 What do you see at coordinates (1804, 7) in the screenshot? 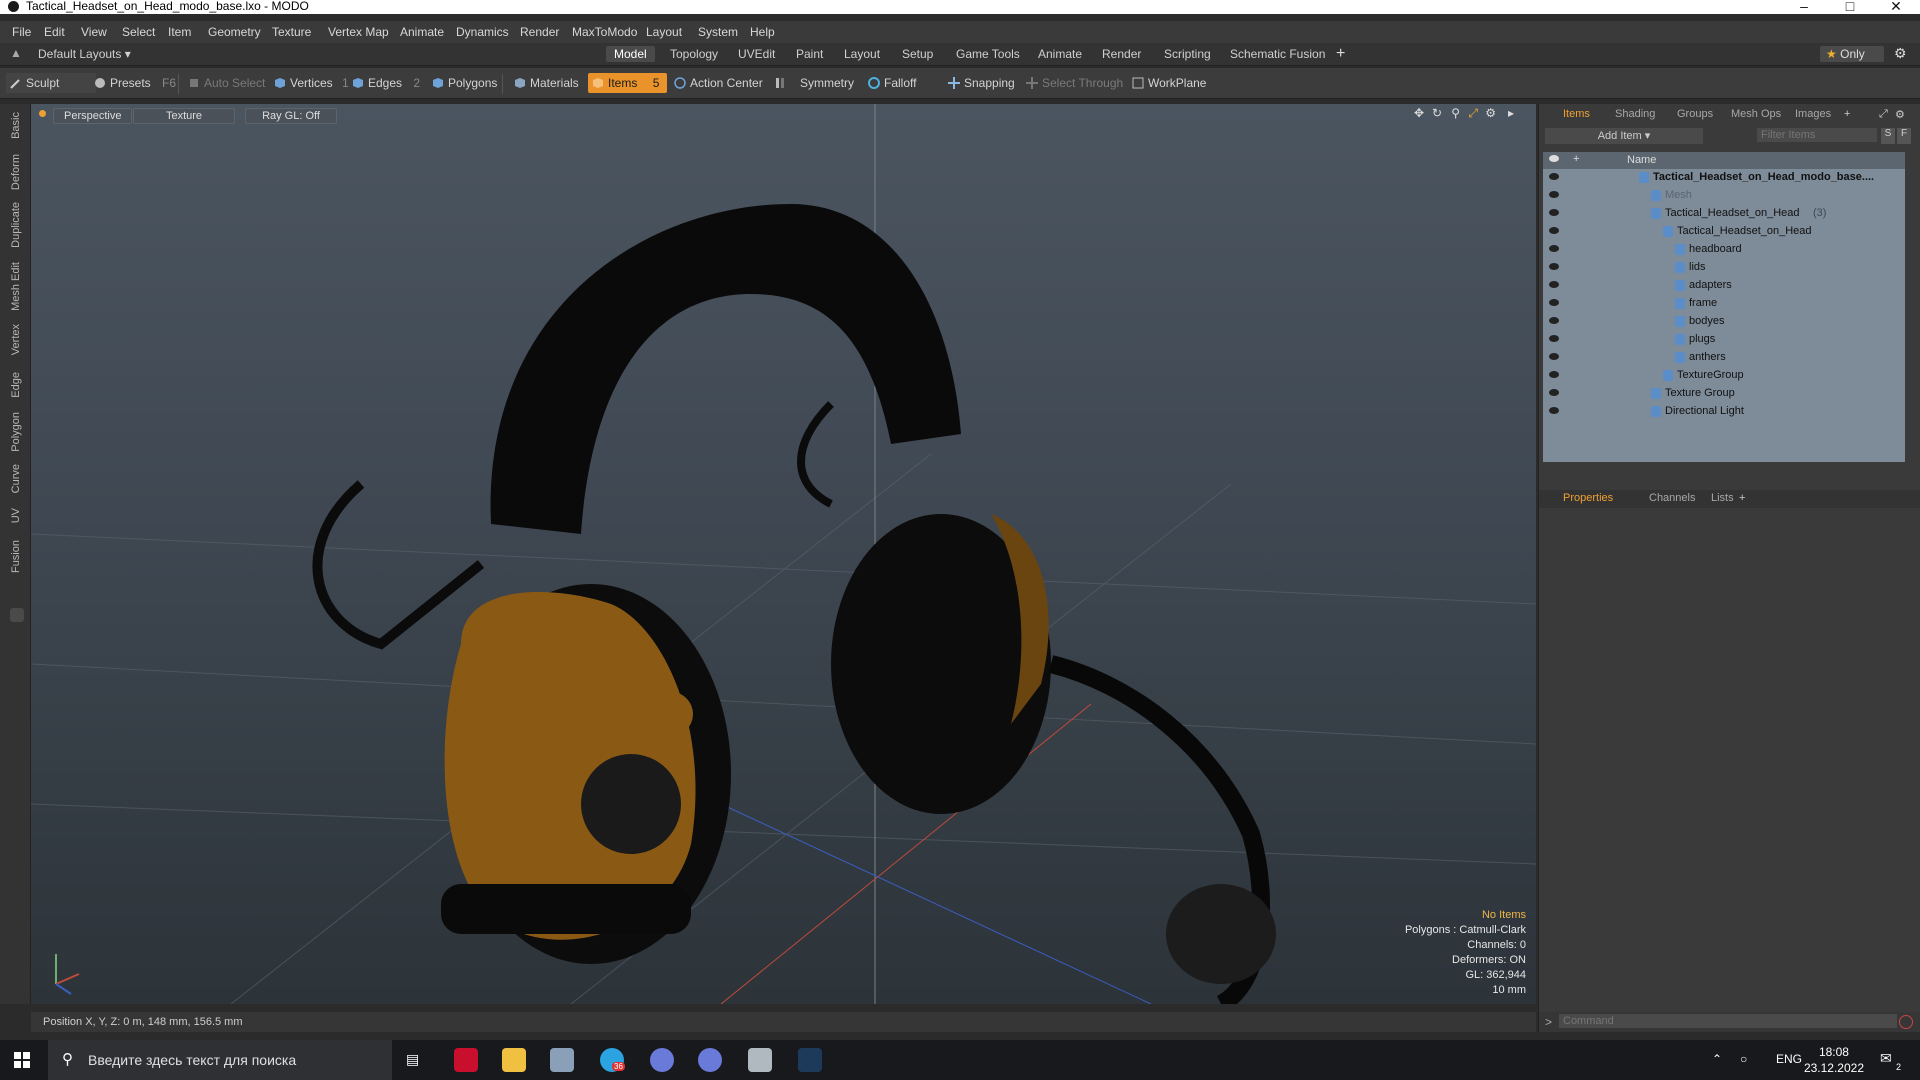
I see `minimize-icon: –` at bounding box center [1804, 7].